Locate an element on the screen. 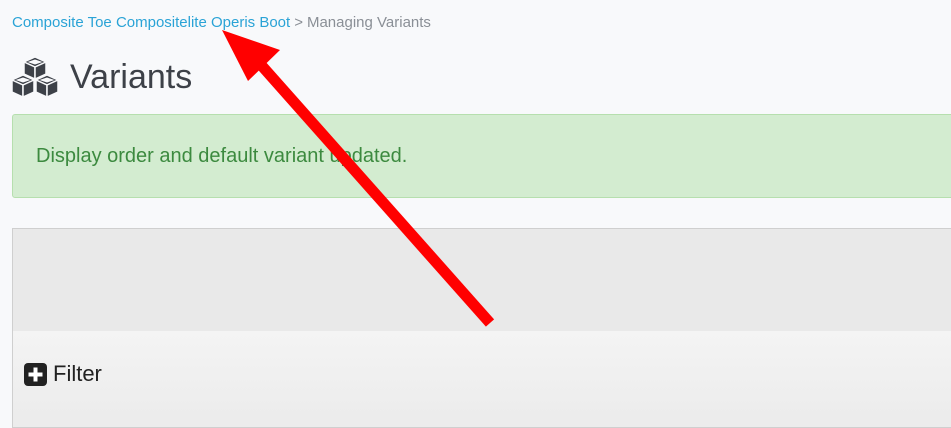 This screenshot has height=428, width=951. filter-label: Filter is located at coordinates (77, 373).